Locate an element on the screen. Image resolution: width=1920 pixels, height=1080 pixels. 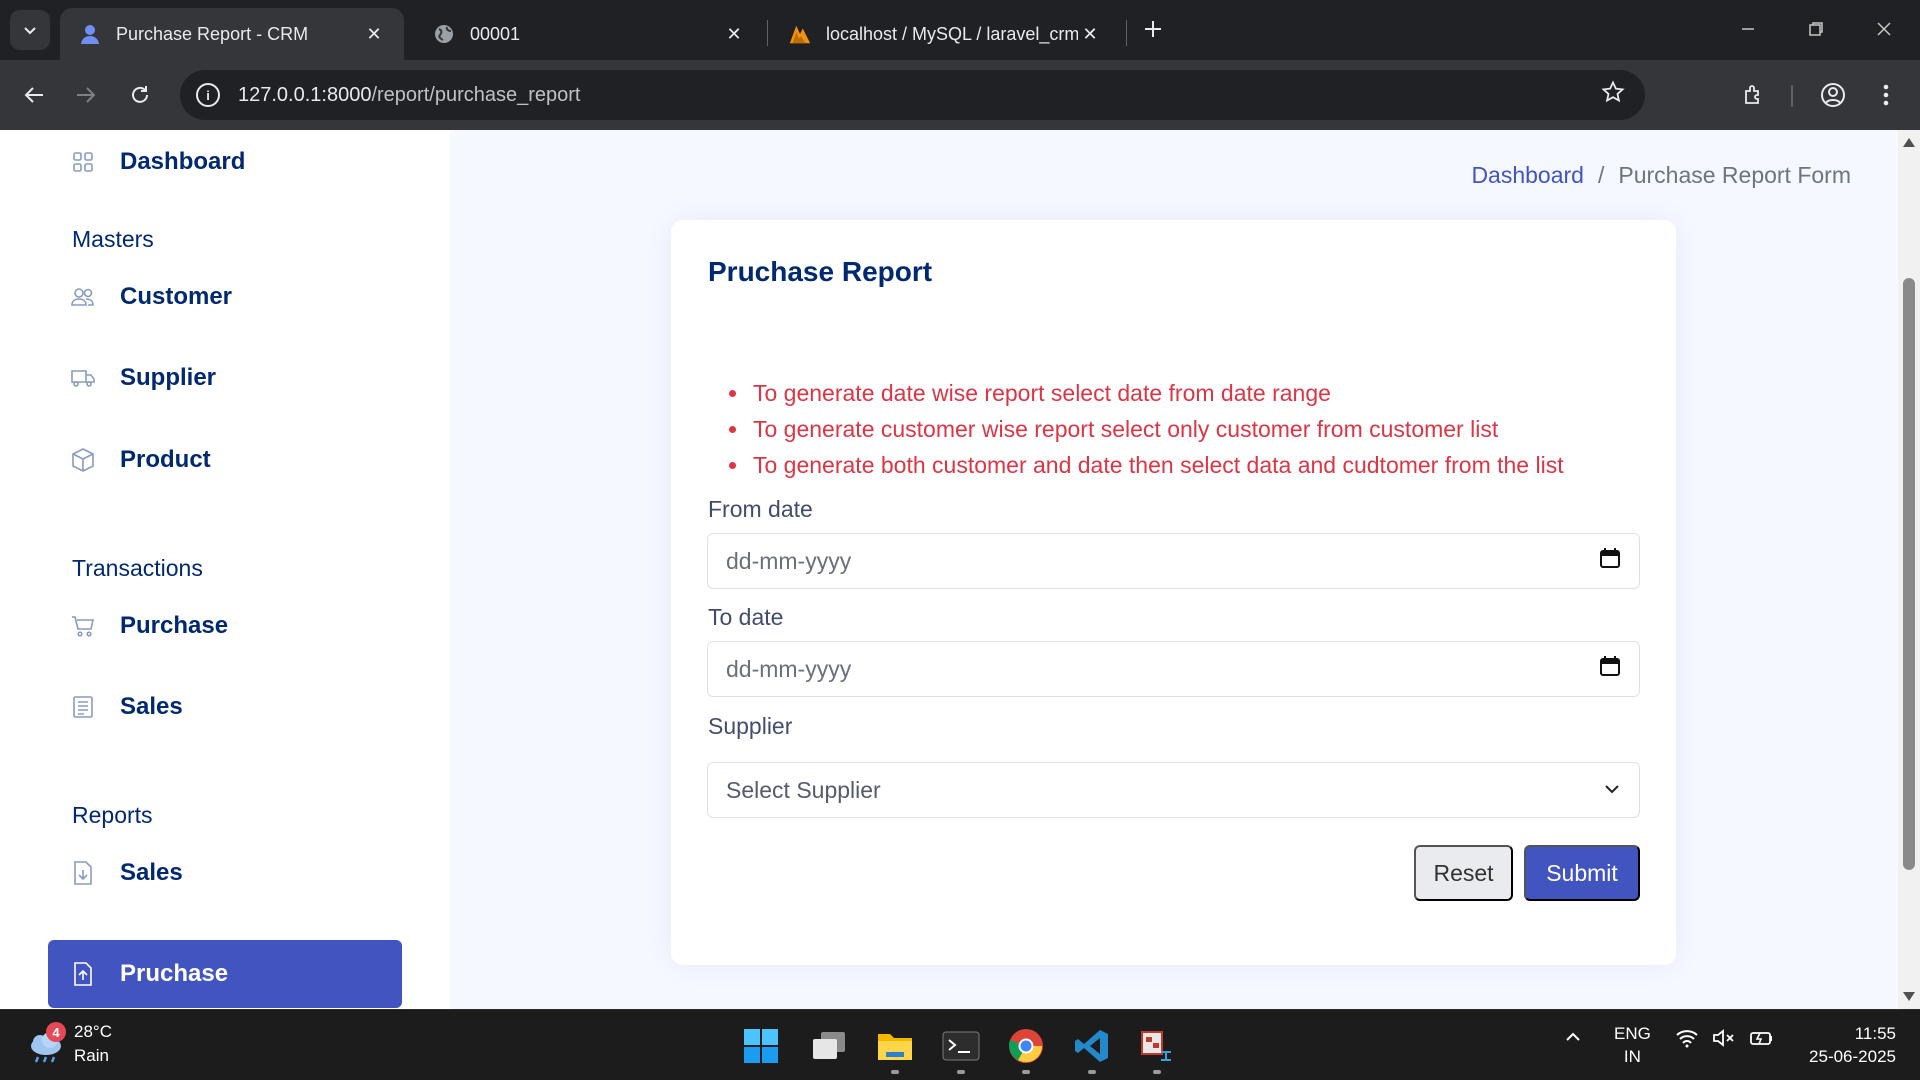
back-button is located at coordinates (34, 95).